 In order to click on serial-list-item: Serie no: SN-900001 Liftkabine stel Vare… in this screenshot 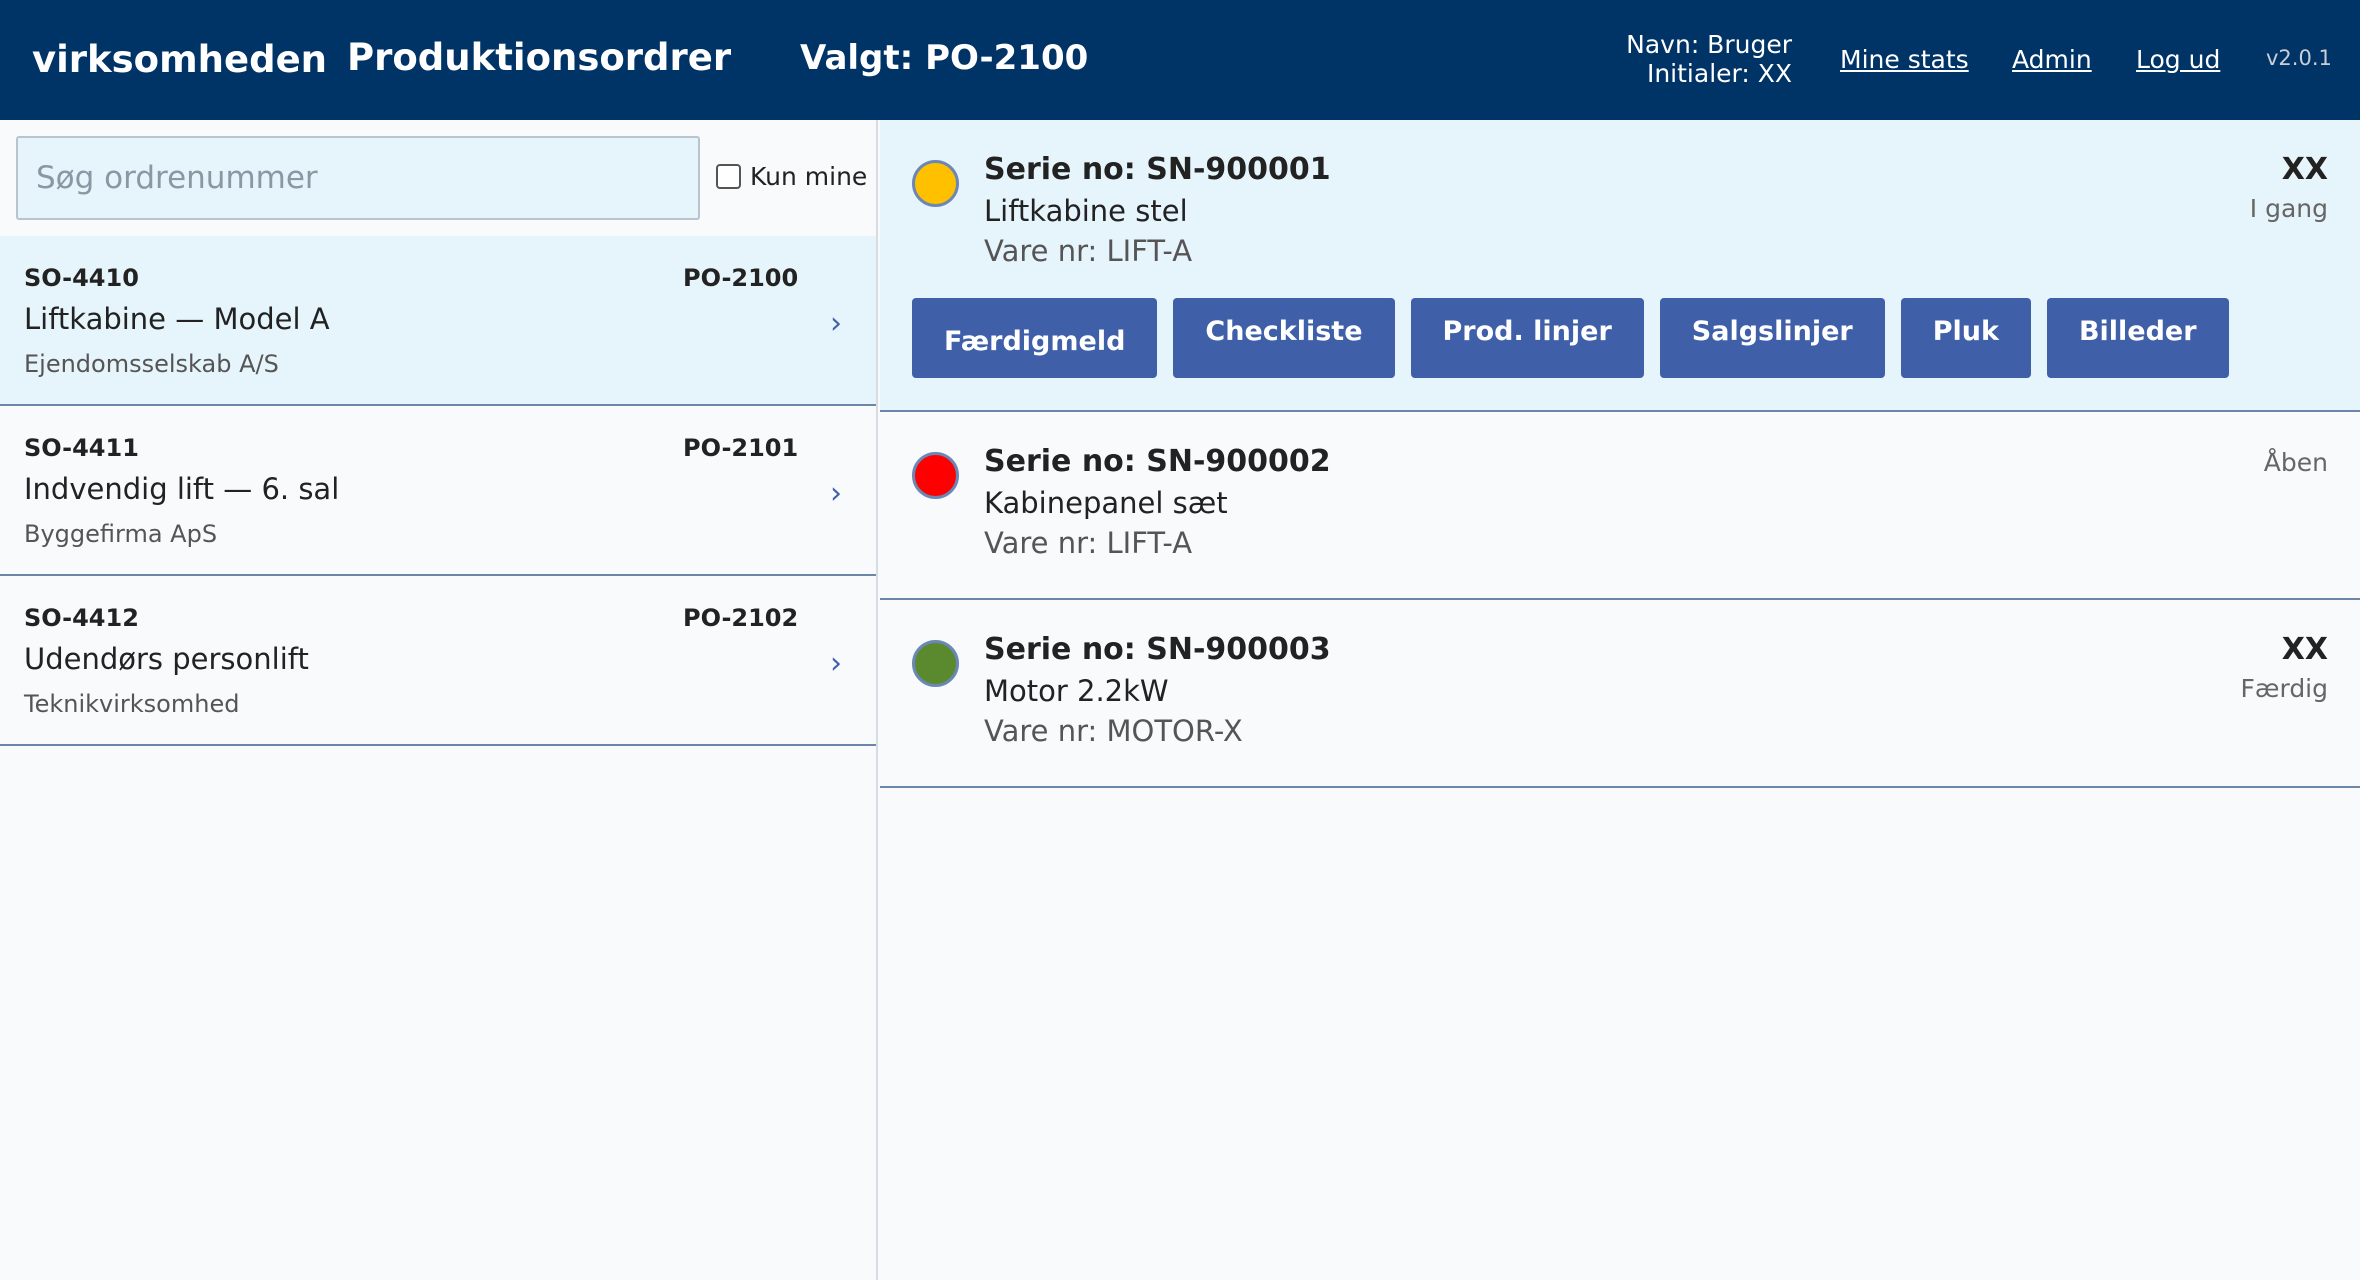, I will do `click(1620, 266)`.